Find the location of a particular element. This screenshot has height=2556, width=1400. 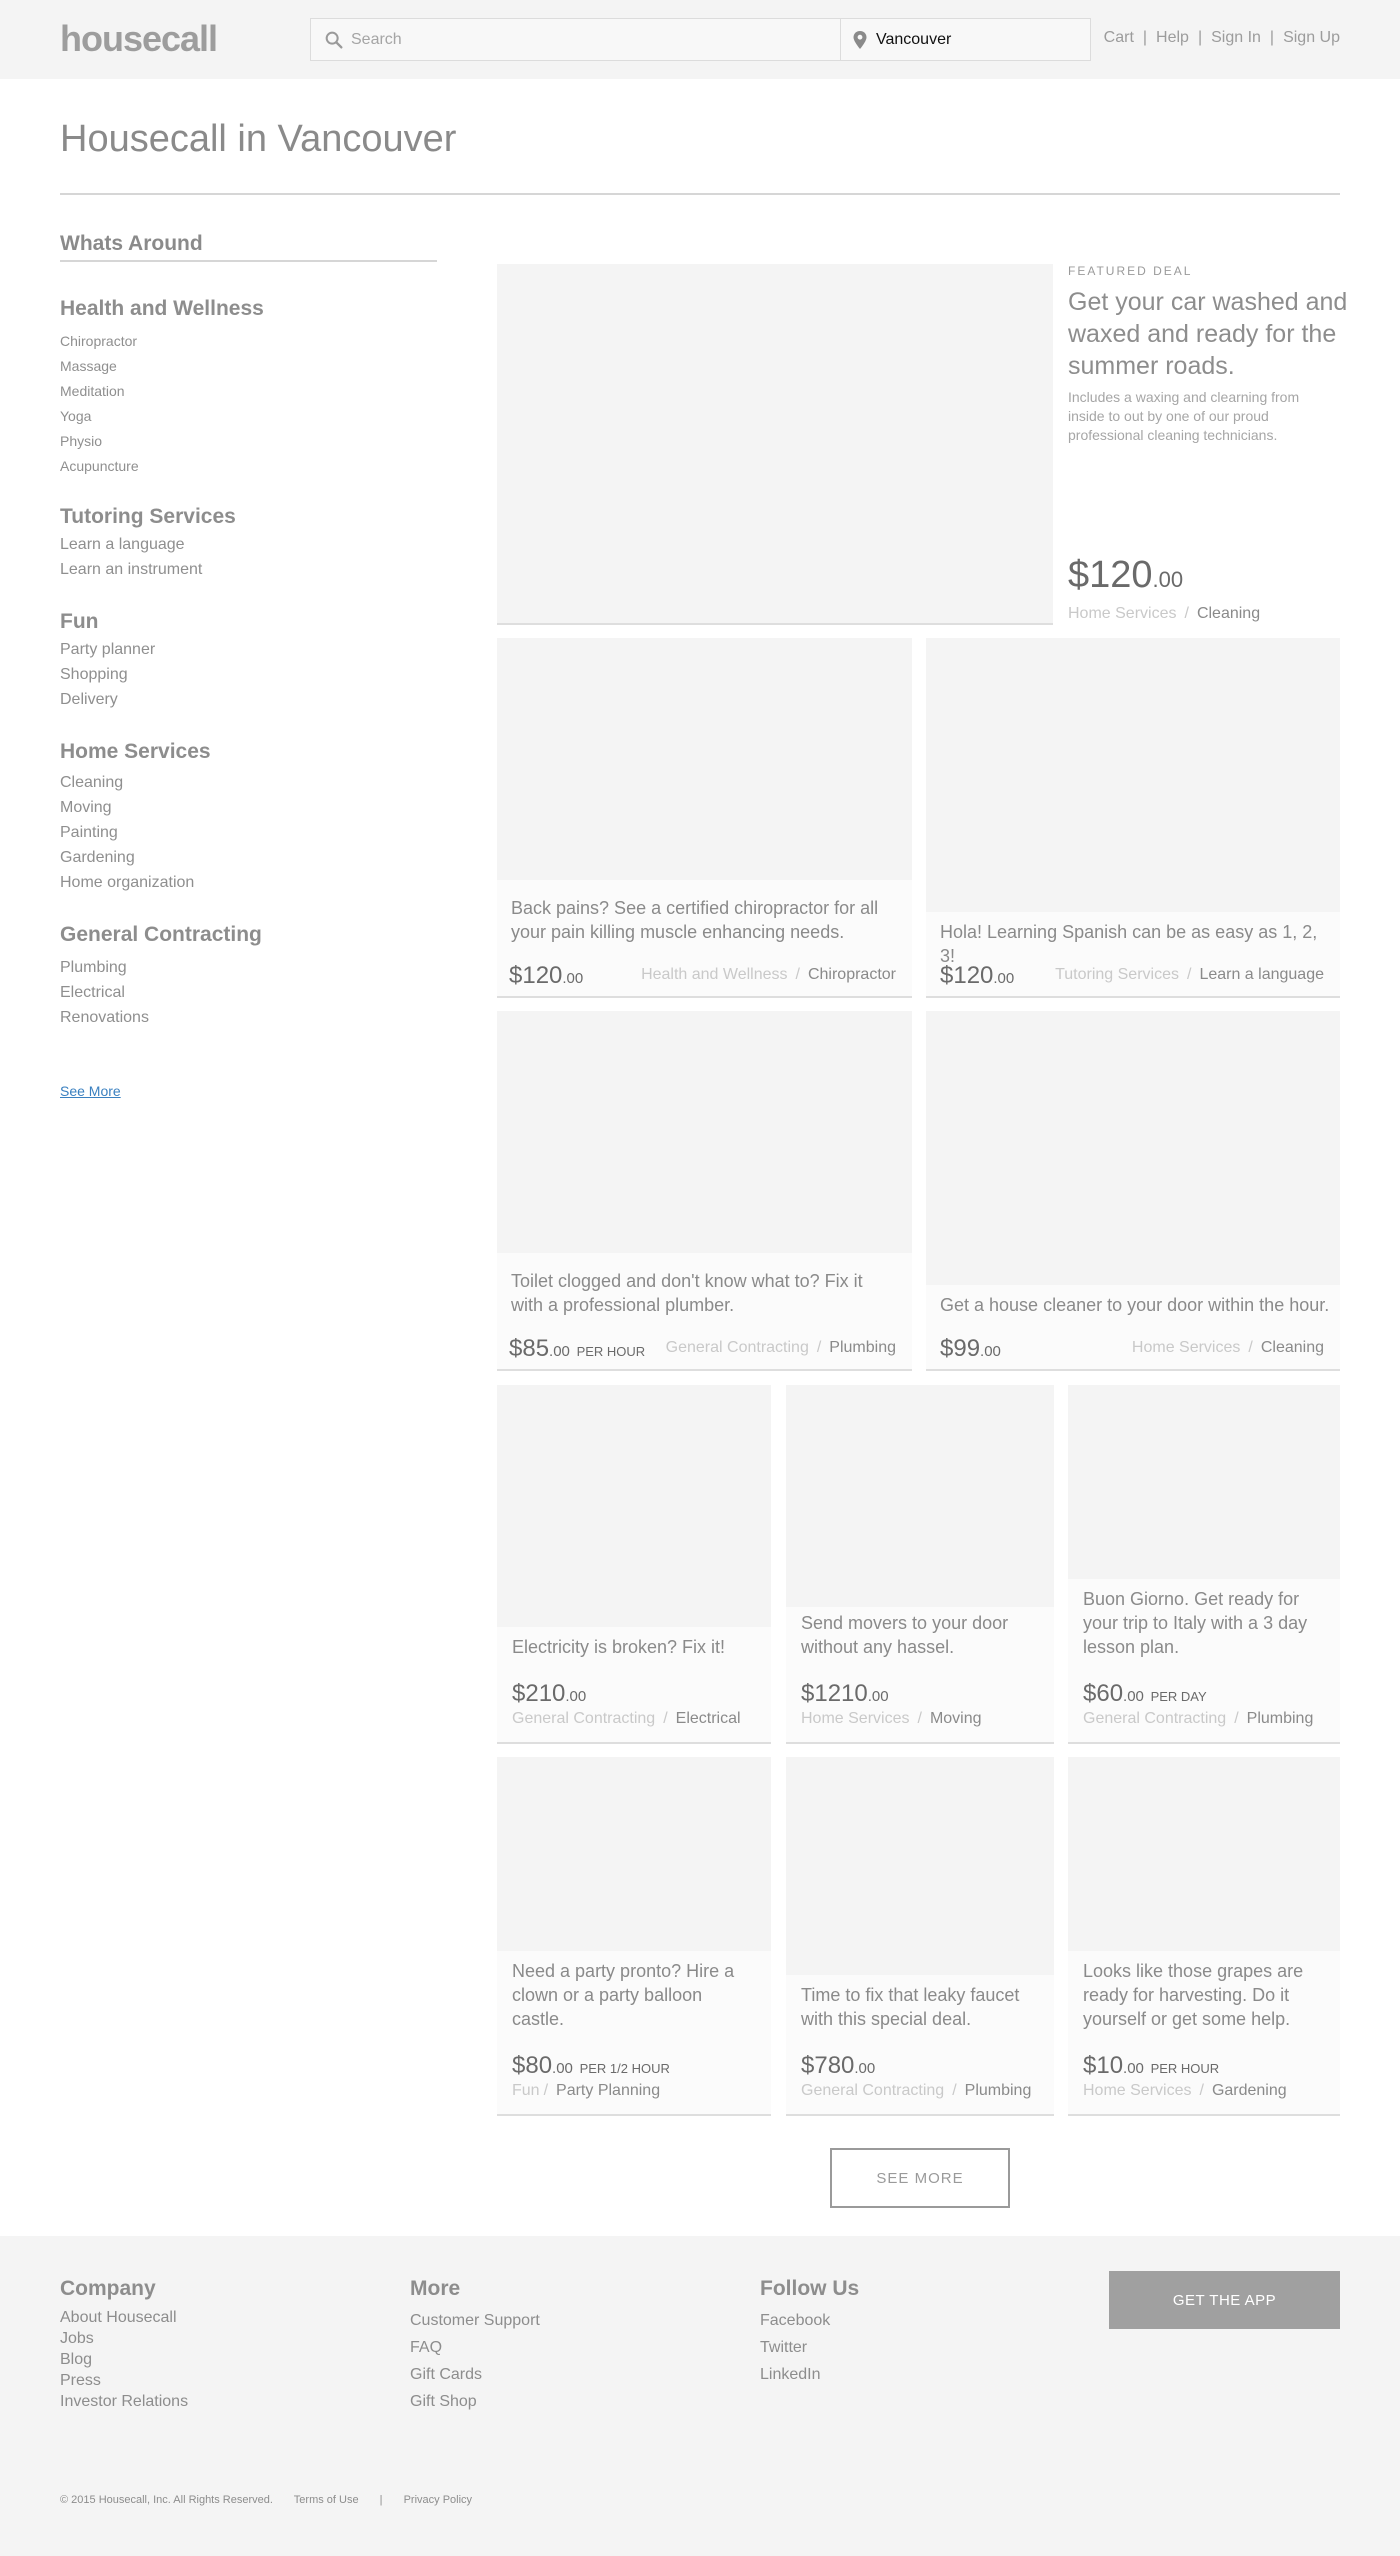

sidebar-item-learn-language: Learn a language is located at coordinates (248, 544).